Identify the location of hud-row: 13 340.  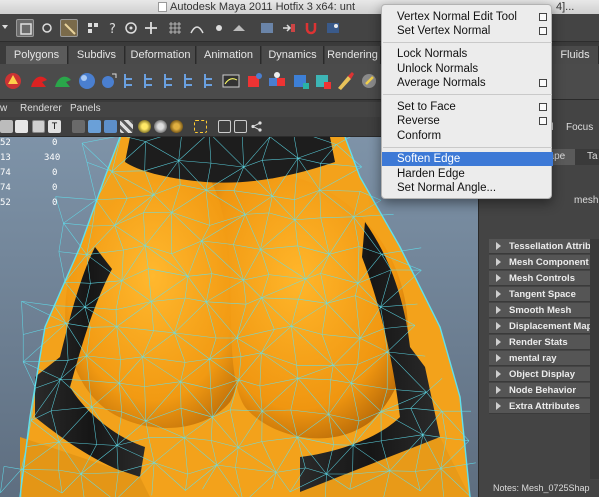
(30, 158).